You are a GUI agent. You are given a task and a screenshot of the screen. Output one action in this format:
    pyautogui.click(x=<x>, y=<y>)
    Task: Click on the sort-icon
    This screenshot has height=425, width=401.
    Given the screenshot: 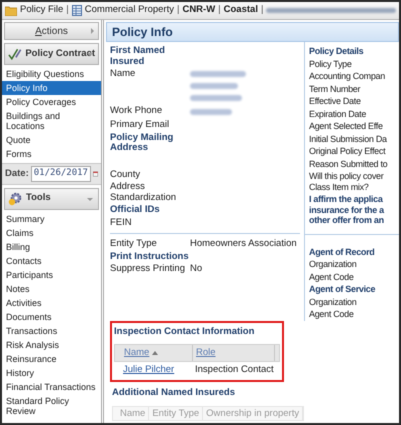 What is the action you would take?
    pyautogui.click(x=155, y=352)
    